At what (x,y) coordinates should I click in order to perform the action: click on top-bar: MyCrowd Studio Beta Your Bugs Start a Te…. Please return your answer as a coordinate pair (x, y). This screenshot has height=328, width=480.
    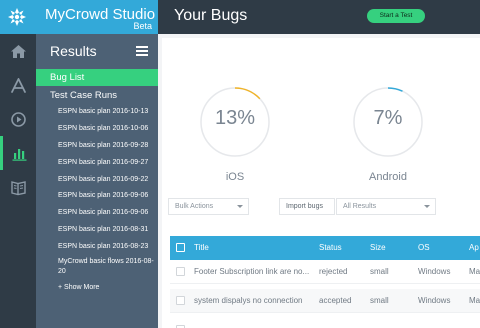
    Looking at the image, I should click on (240, 17).